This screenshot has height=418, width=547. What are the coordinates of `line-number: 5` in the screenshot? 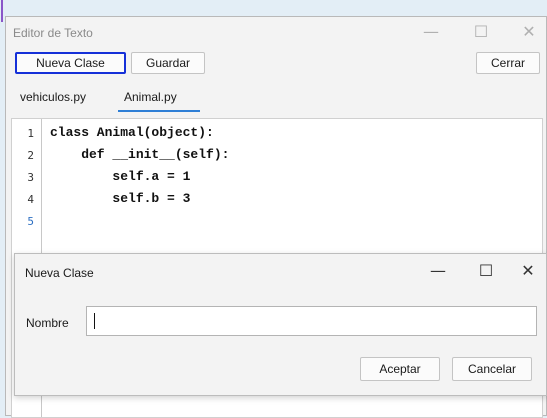 It's located at (30, 221).